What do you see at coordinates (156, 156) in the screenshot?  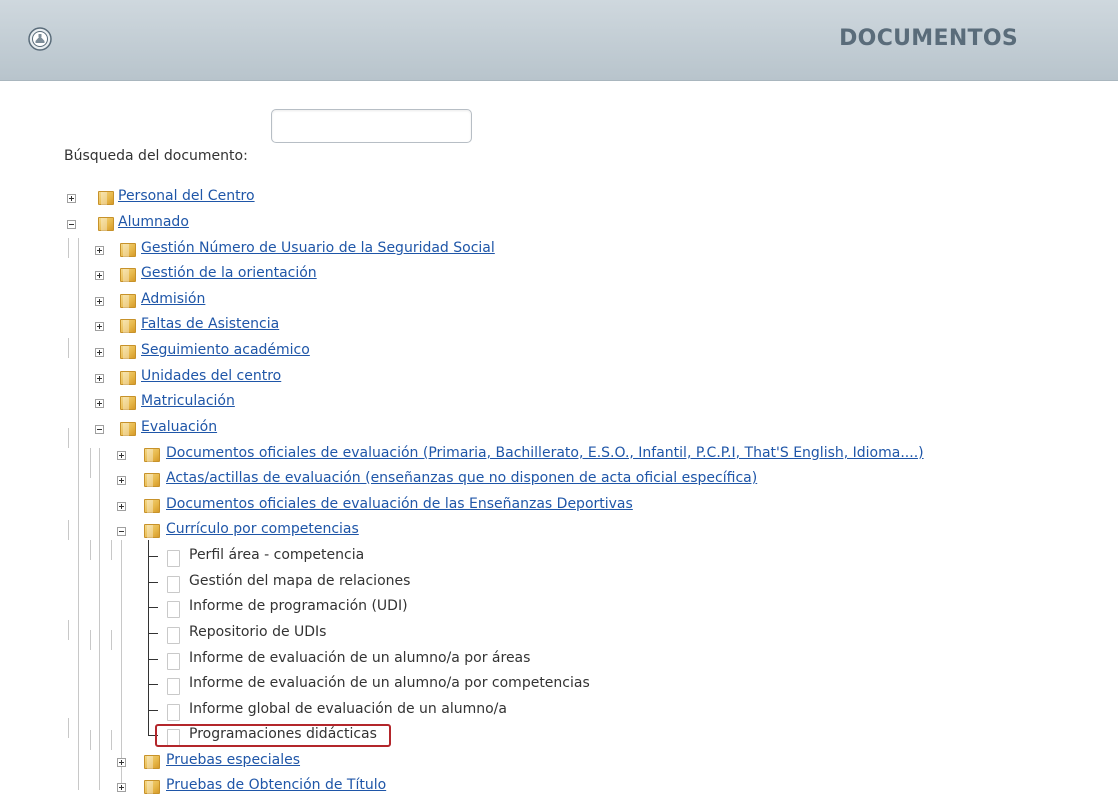 I see `search-label: Búsqueda del documento:` at bounding box center [156, 156].